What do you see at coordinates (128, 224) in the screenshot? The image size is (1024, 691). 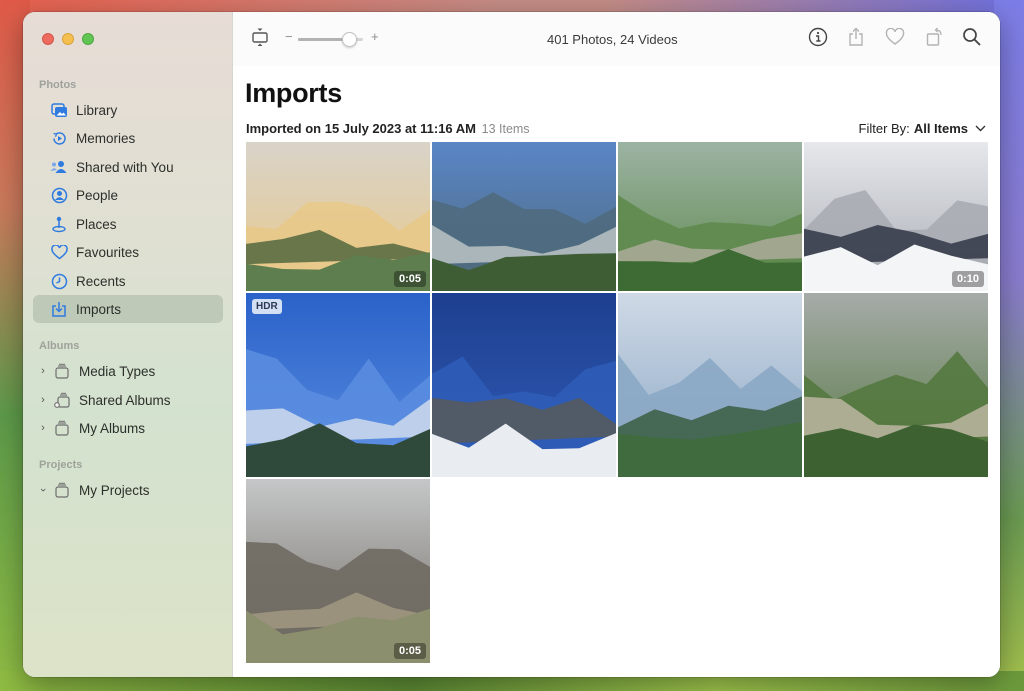 I see `sidebar-item-places: Places` at bounding box center [128, 224].